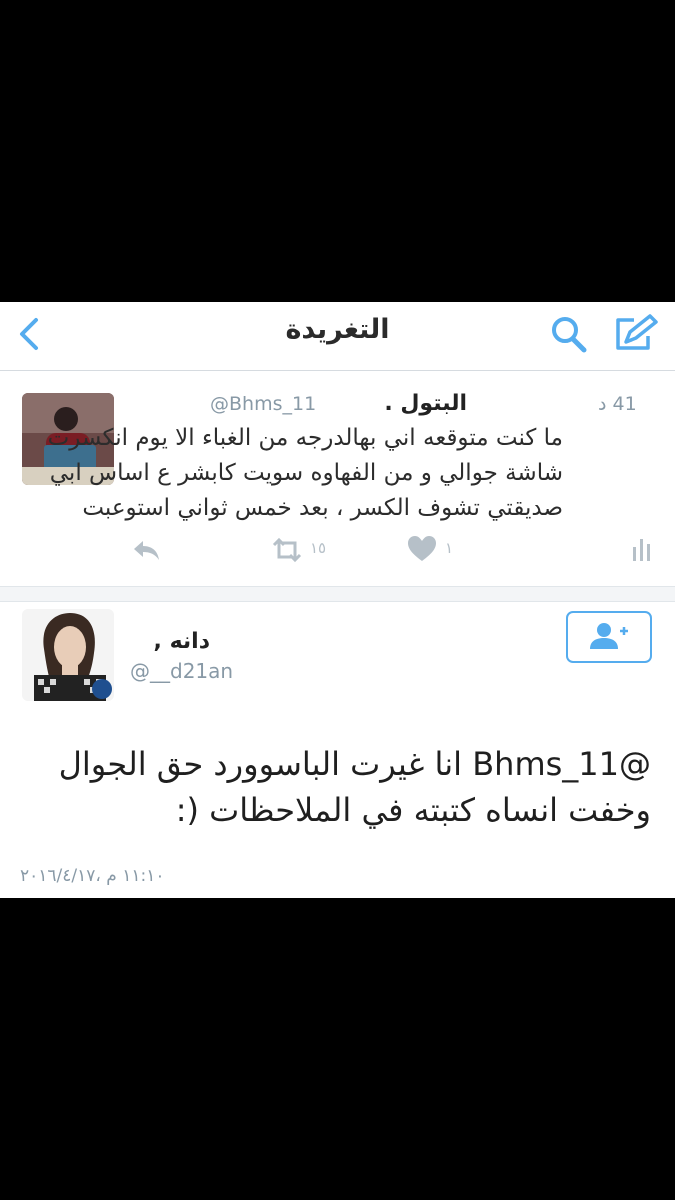 This screenshot has height=1200, width=675. I want to click on tweet-actions: ١٥ ١, so click(337, 551).